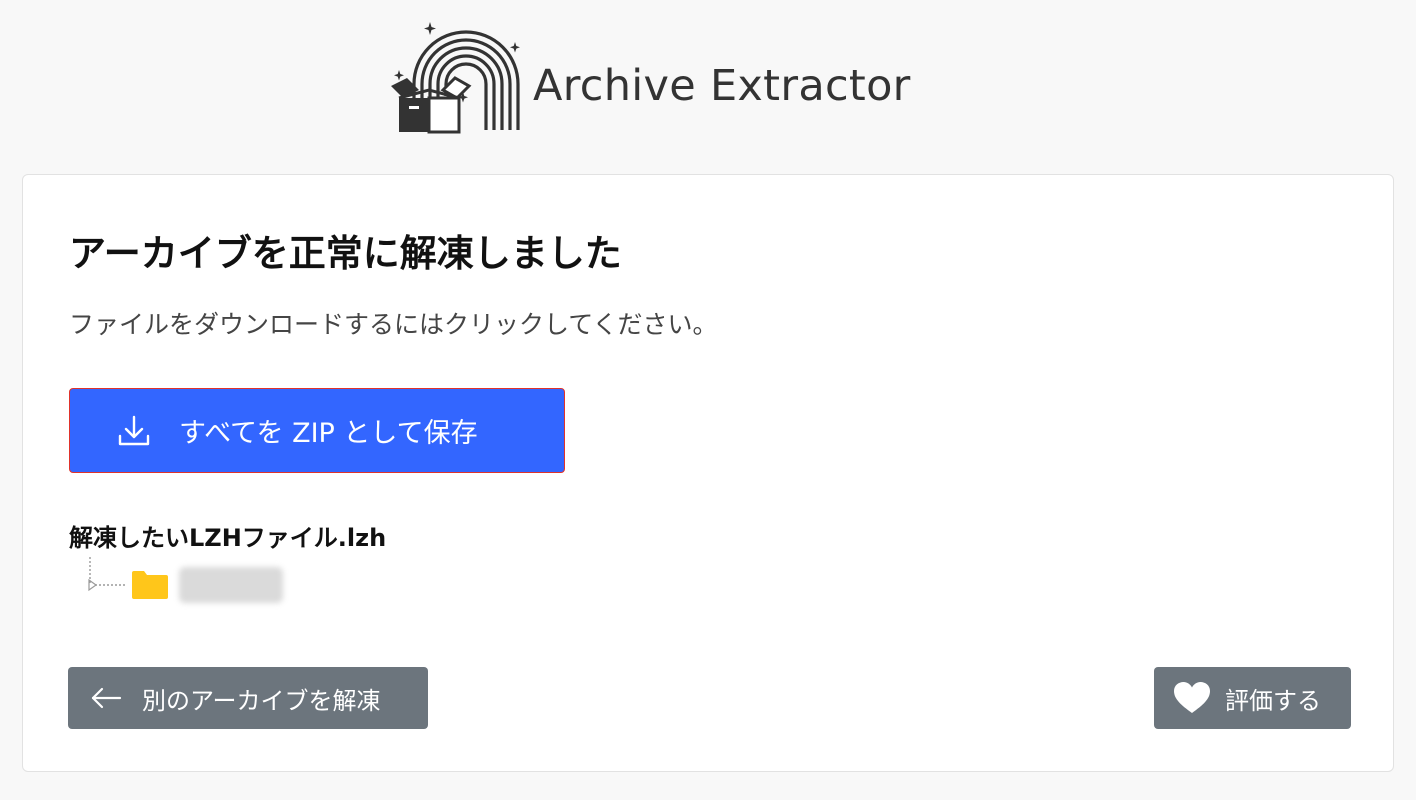  I want to click on rate-label: 評価する, so click(1273, 700).